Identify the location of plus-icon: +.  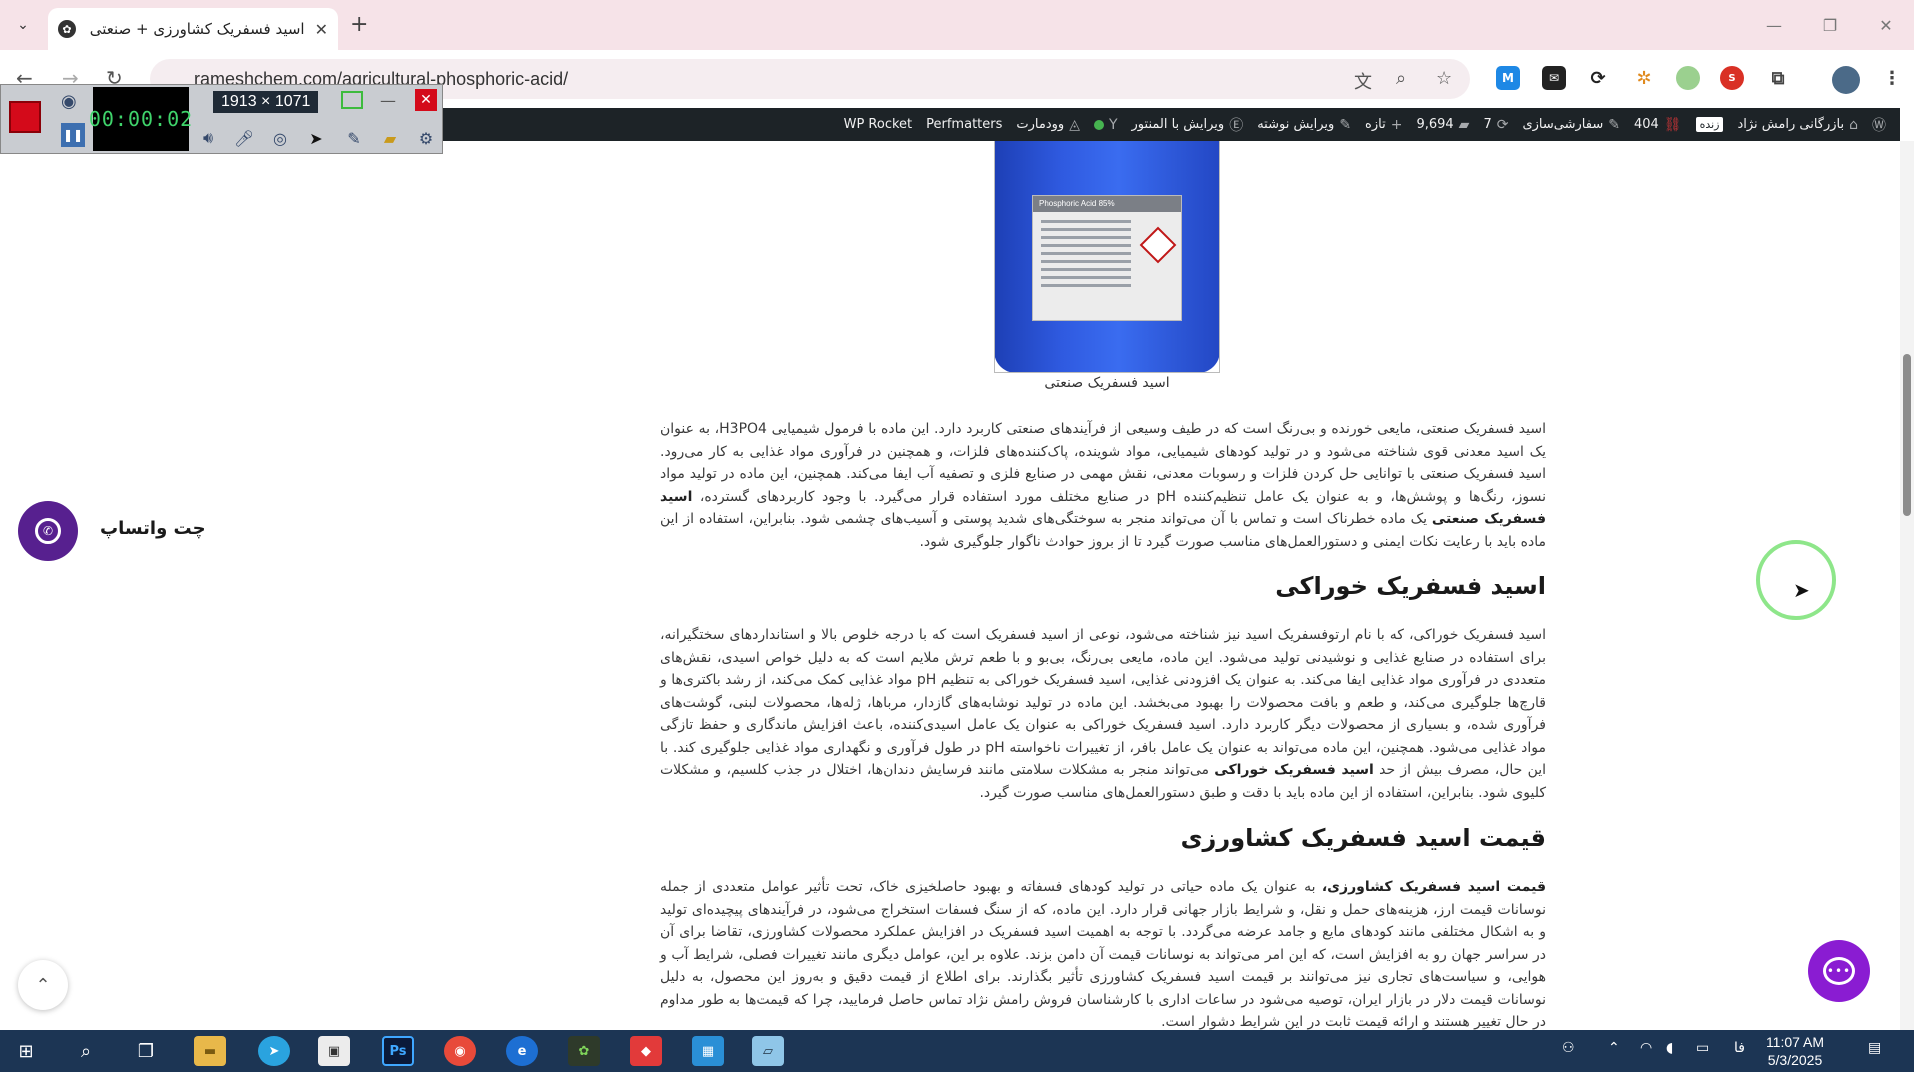
(1396, 124).